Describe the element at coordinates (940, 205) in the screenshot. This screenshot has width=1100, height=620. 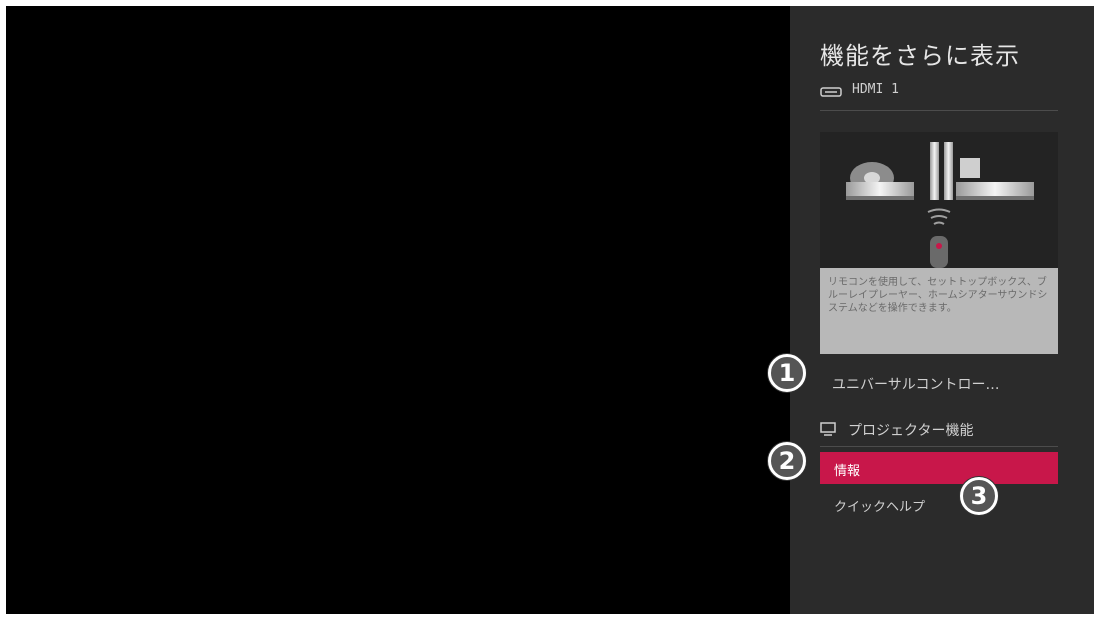
I see `devices-illustration-graphic` at that location.